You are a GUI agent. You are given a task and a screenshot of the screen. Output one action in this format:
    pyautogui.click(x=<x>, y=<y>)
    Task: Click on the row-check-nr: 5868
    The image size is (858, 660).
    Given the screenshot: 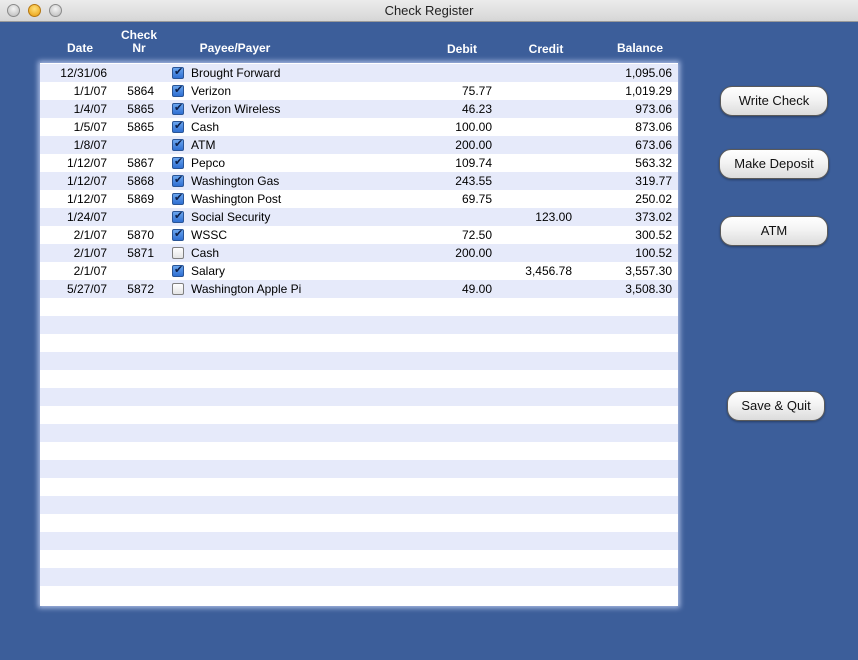 What is the action you would take?
    pyautogui.click(x=132, y=181)
    